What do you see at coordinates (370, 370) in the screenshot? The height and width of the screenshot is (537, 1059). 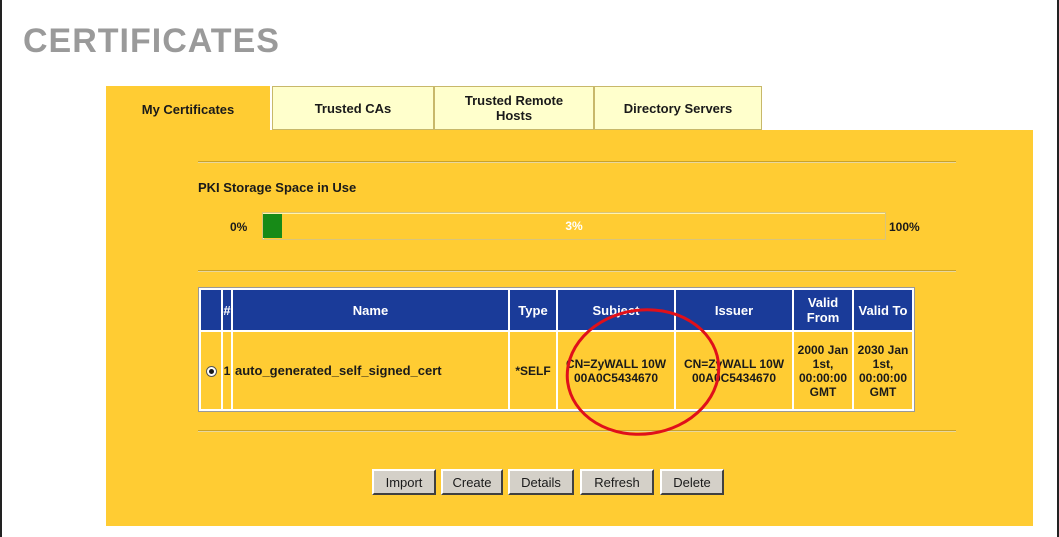 I see `row-name: auto_generated_self_signed_cert` at bounding box center [370, 370].